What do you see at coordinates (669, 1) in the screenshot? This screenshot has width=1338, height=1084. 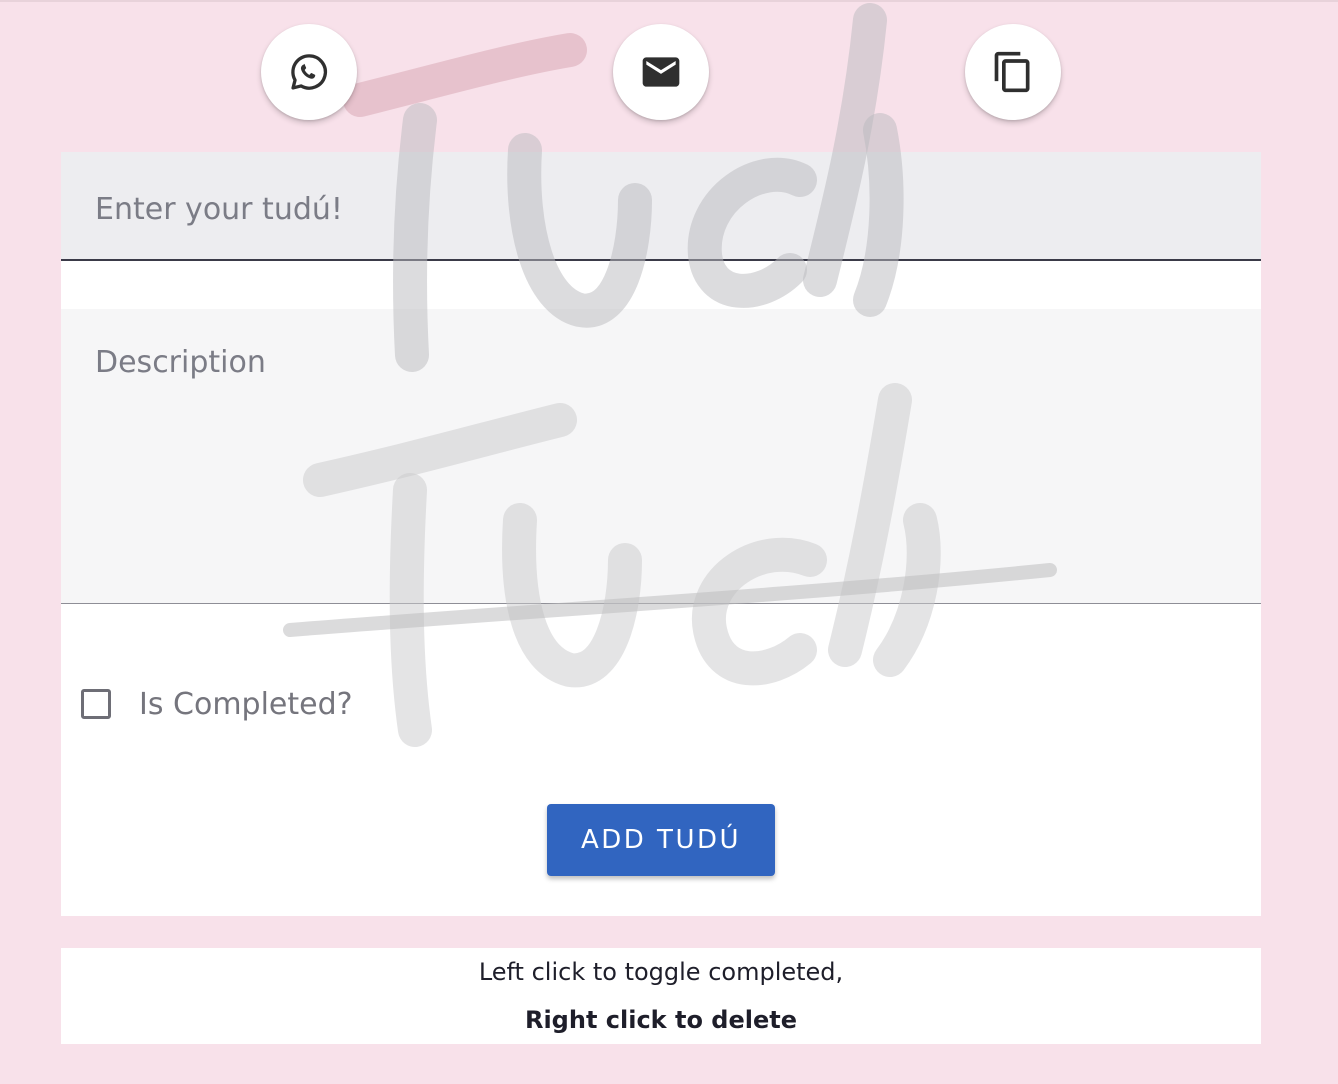 I see `top-divider` at bounding box center [669, 1].